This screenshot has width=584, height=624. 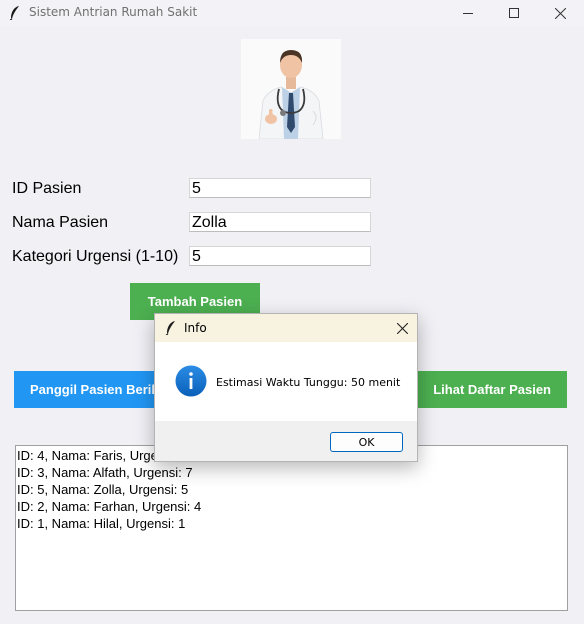 I want to click on minimize-button, so click(x=468, y=13).